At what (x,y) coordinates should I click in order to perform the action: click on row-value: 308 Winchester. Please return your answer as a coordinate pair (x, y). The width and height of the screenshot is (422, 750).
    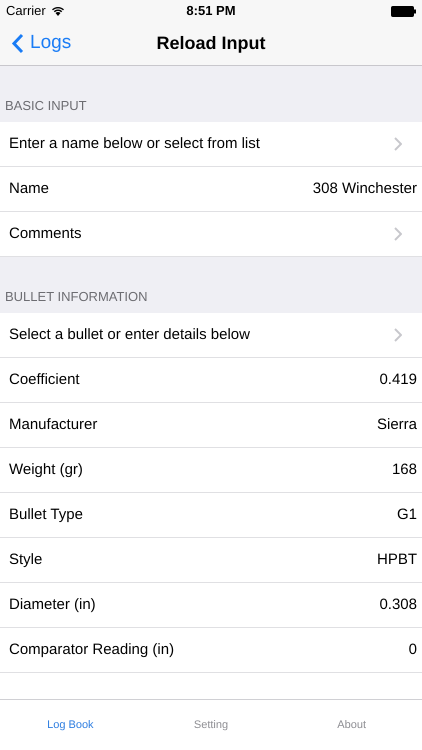
    Looking at the image, I should click on (364, 188).